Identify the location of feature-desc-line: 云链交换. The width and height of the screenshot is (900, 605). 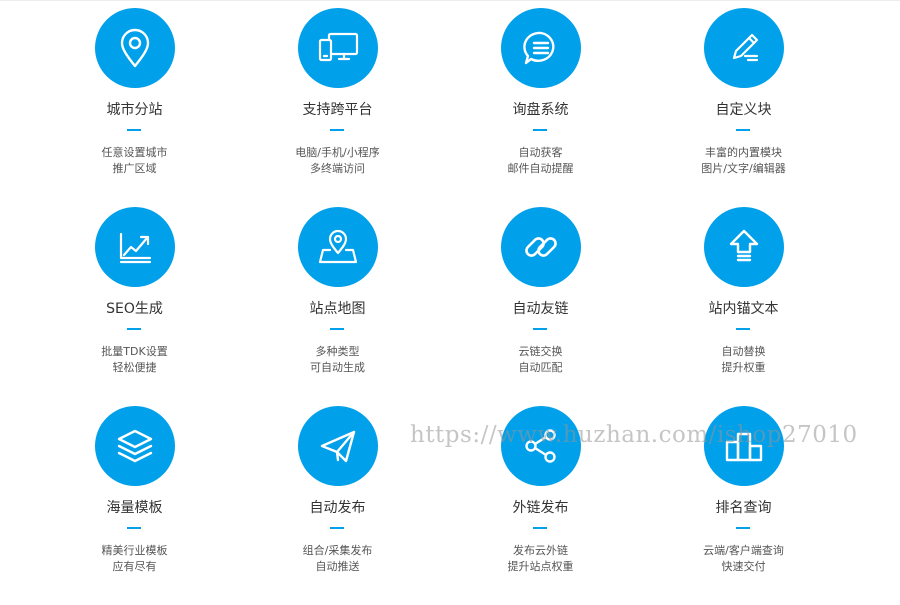
(540, 351).